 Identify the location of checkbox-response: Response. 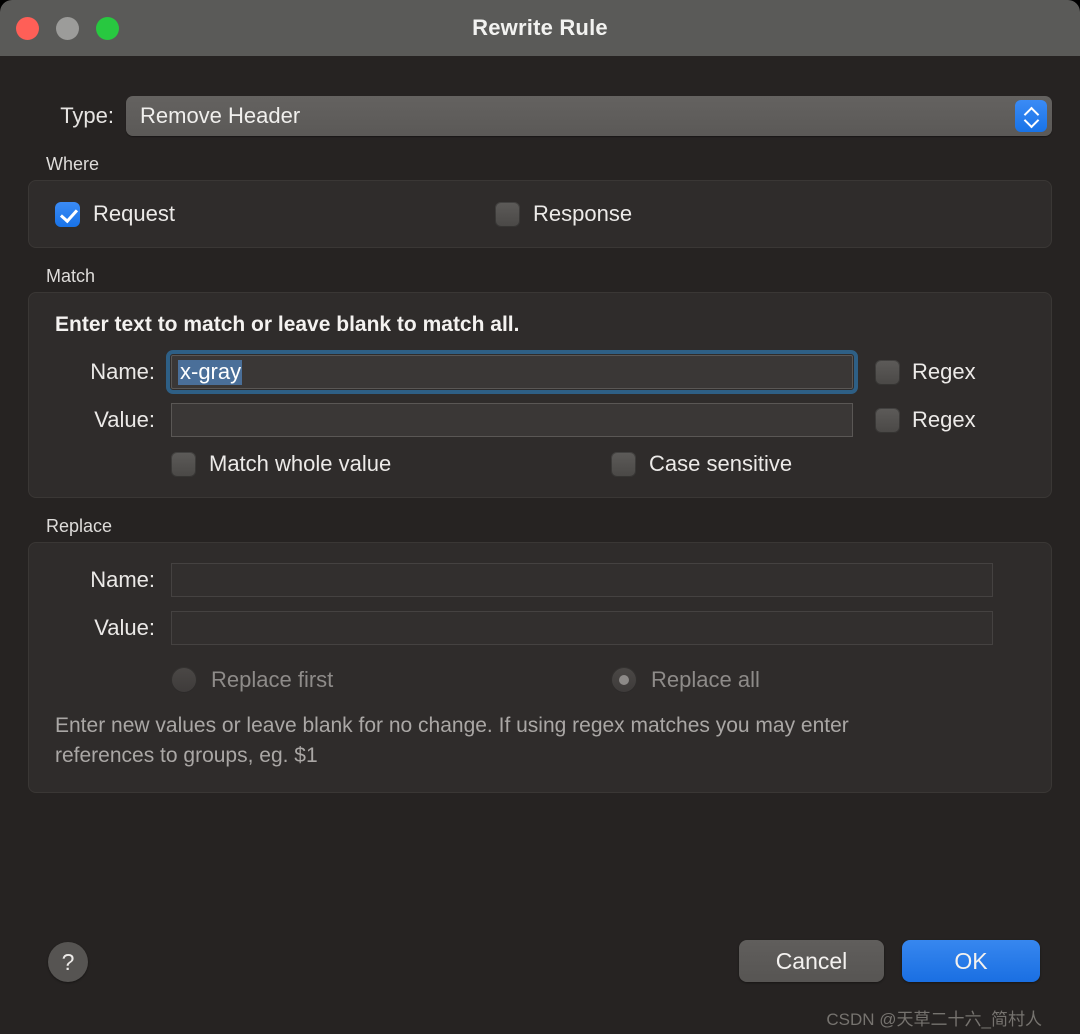
(563, 214).